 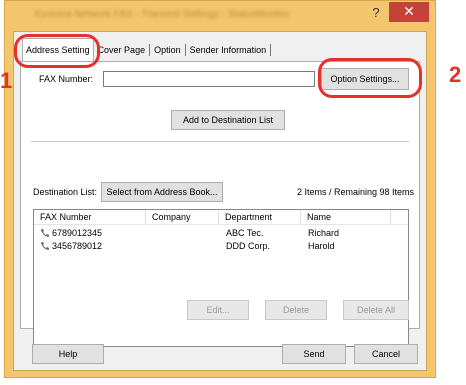 I want to click on cell-name: Harold, so click(x=321, y=246).